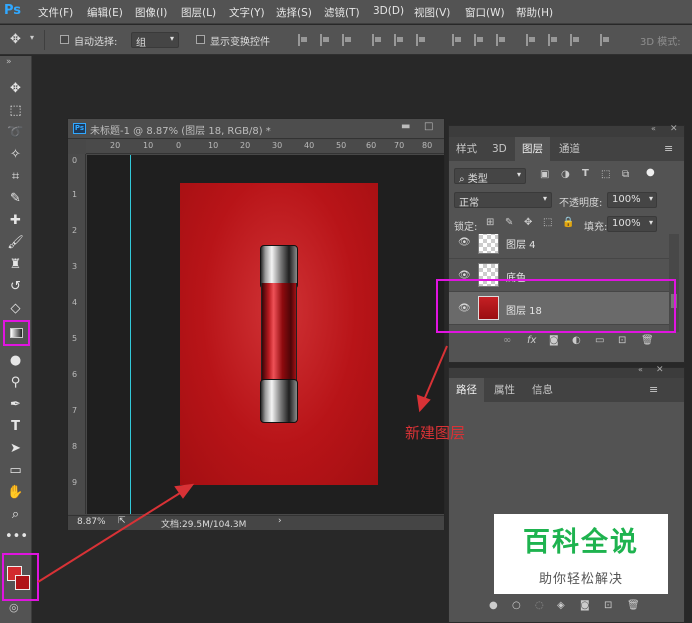 The height and width of the screenshot is (623, 692). I want to click on arrow-line-to-layer, so click(435, 373).